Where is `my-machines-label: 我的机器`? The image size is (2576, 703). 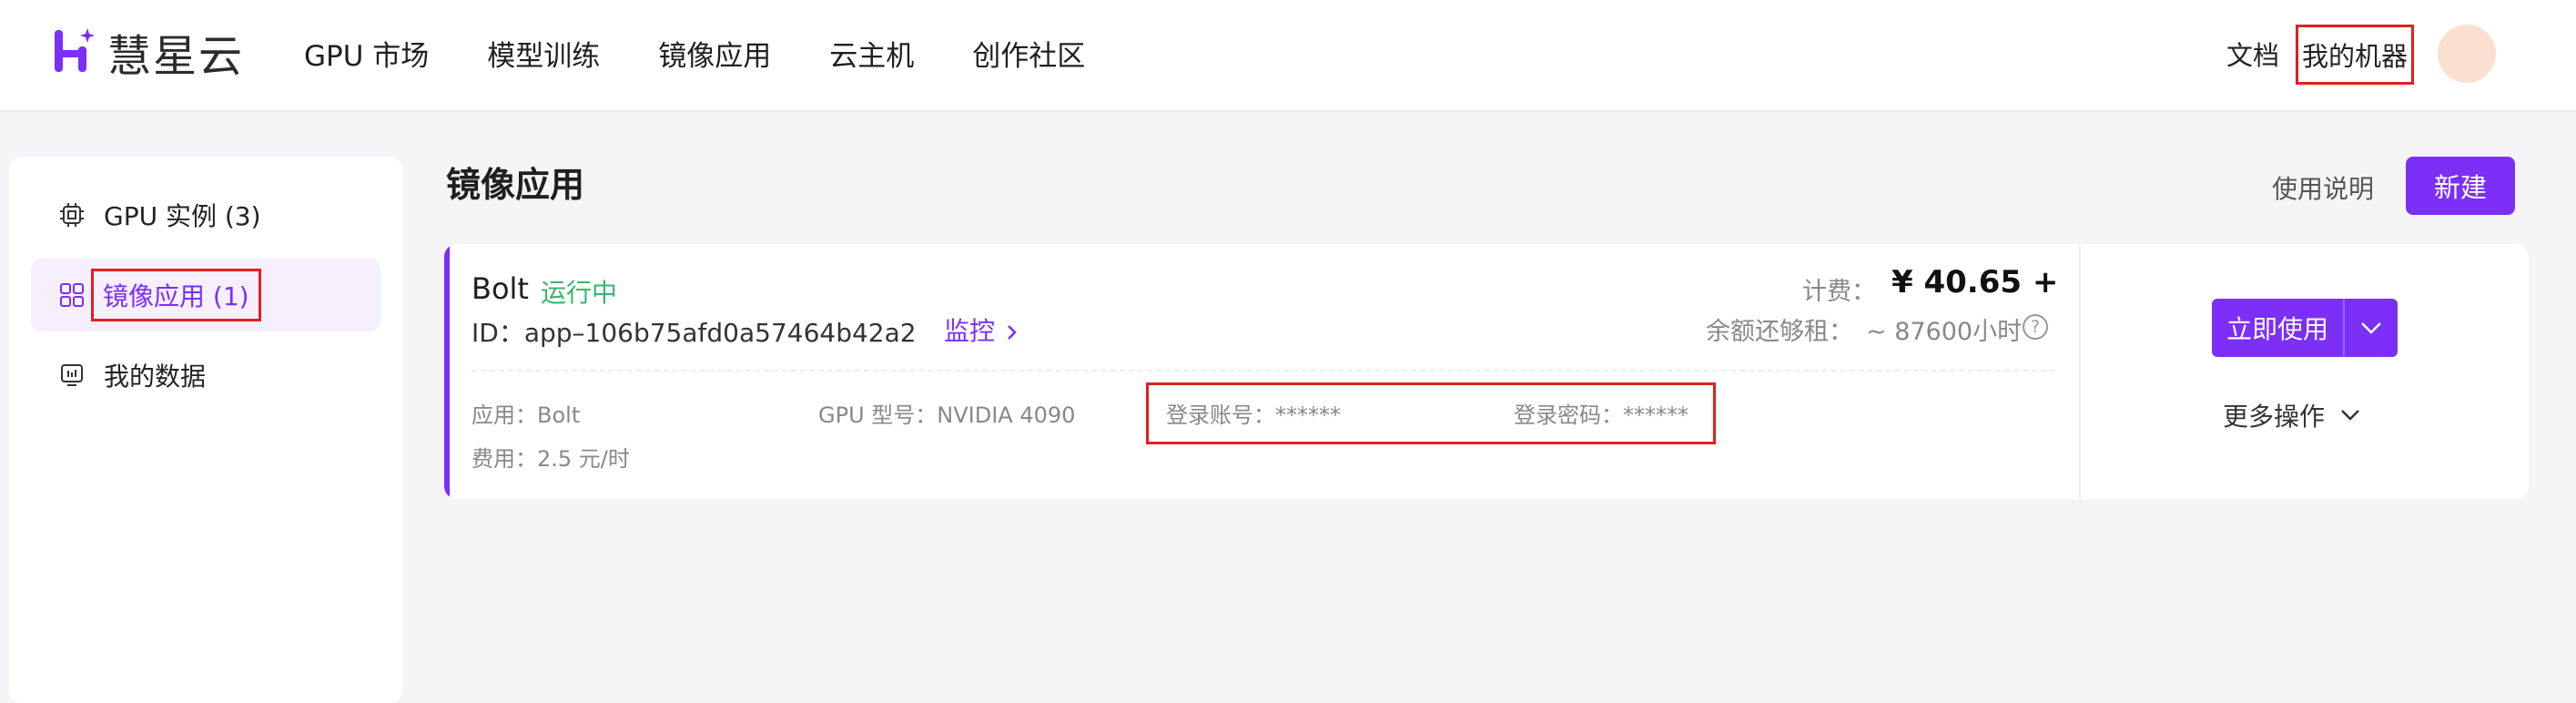
my-machines-label: 我的机器 is located at coordinates (2354, 56).